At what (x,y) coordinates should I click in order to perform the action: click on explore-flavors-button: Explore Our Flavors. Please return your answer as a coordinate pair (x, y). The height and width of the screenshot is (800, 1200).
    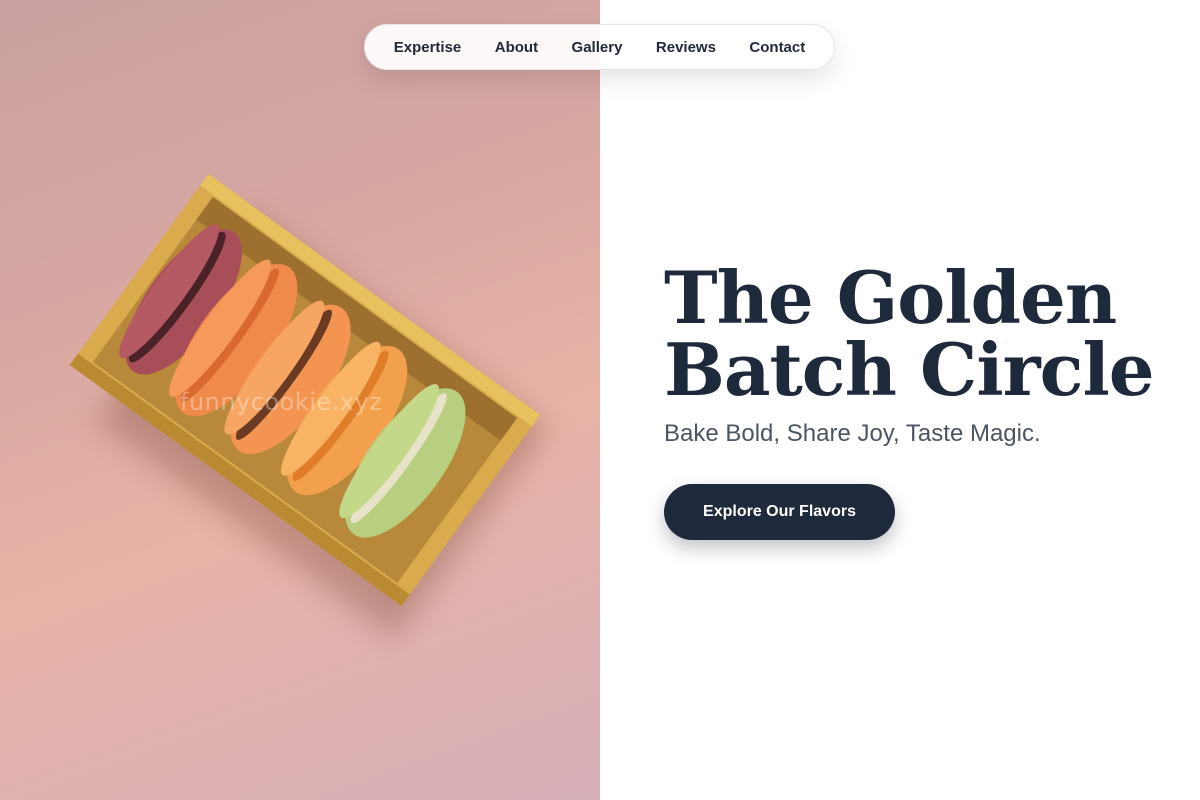
    Looking at the image, I should click on (779, 512).